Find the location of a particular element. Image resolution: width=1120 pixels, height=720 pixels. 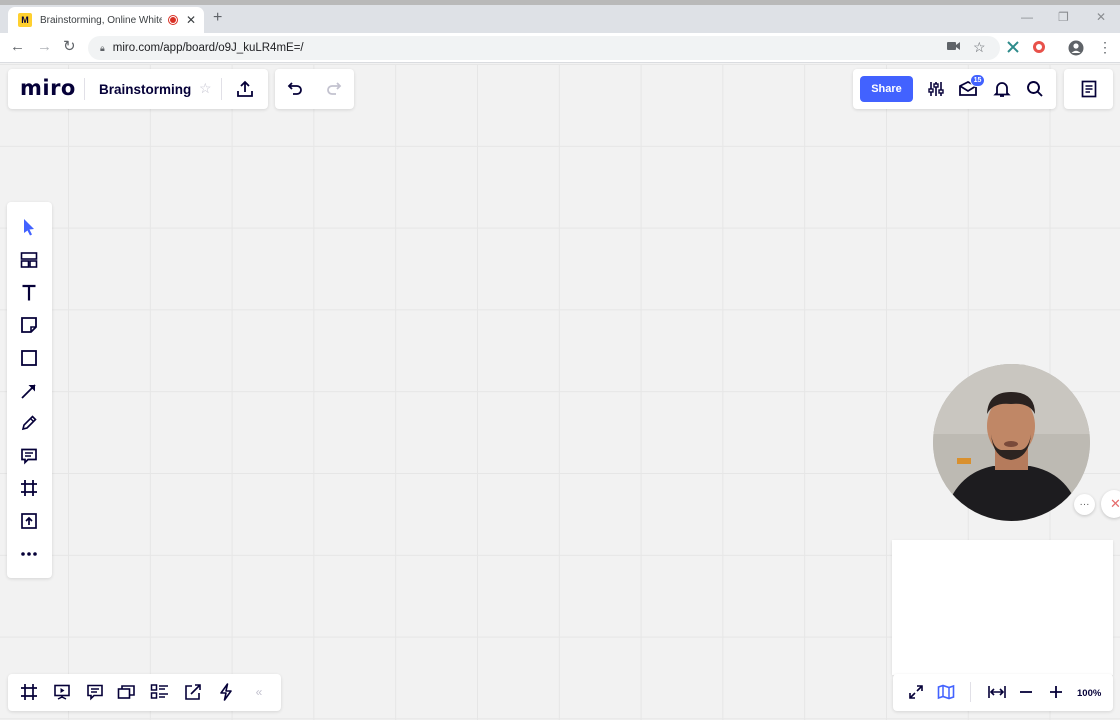

webcam-close-icon: ✕ is located at coordinates (1110, 504).